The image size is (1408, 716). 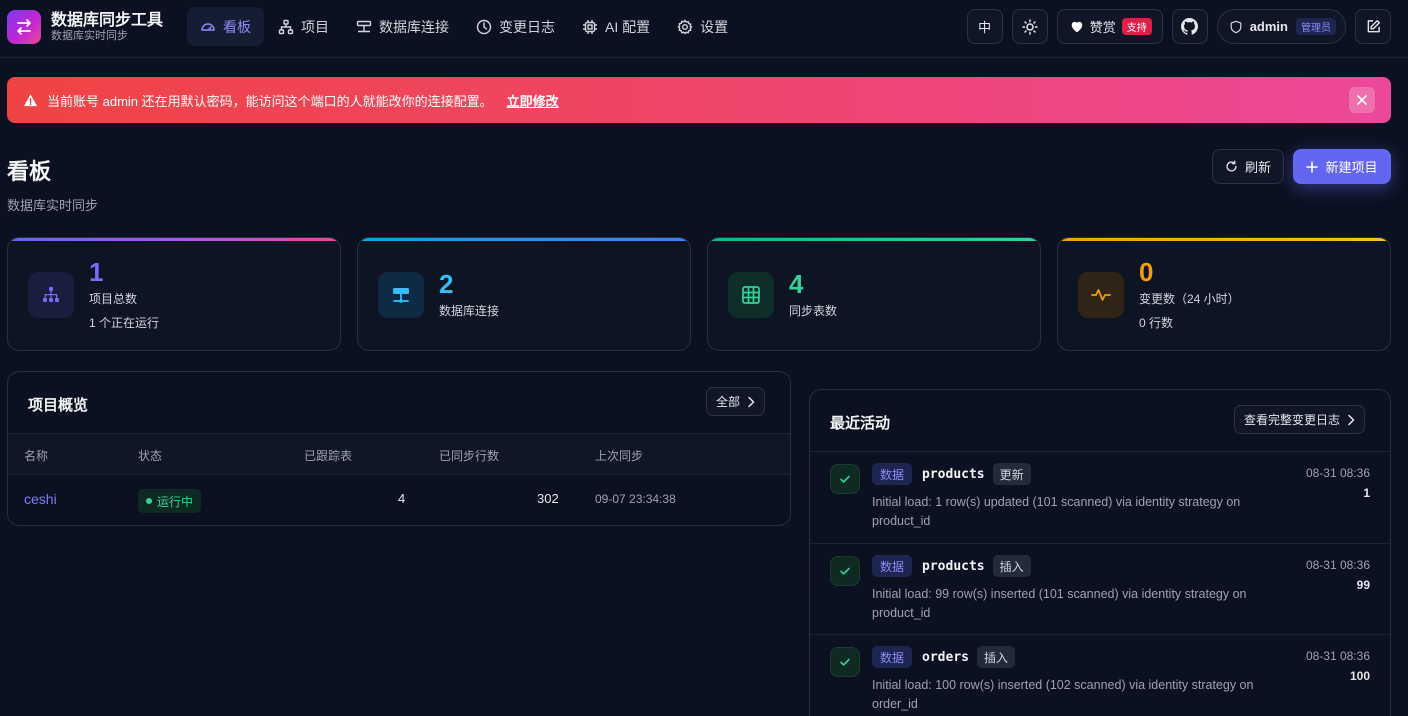 What do you see at coordinates (524, 294) in the screenshot?
I see `stat-card-connections: 2 数据库连接` at bounding box center [524, 294].